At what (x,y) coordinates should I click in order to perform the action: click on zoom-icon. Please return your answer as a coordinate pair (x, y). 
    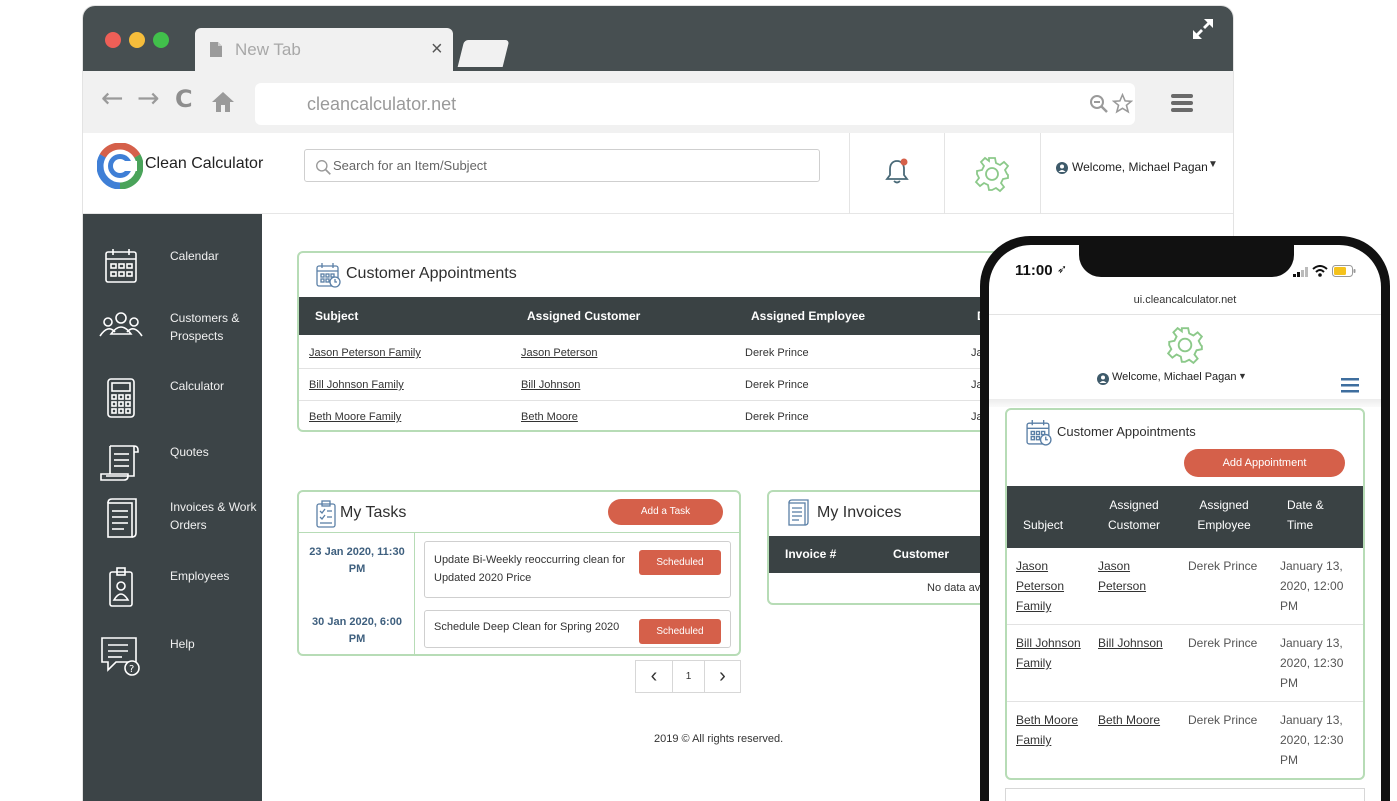
    Looking at the image, I should click on (1099, 104).